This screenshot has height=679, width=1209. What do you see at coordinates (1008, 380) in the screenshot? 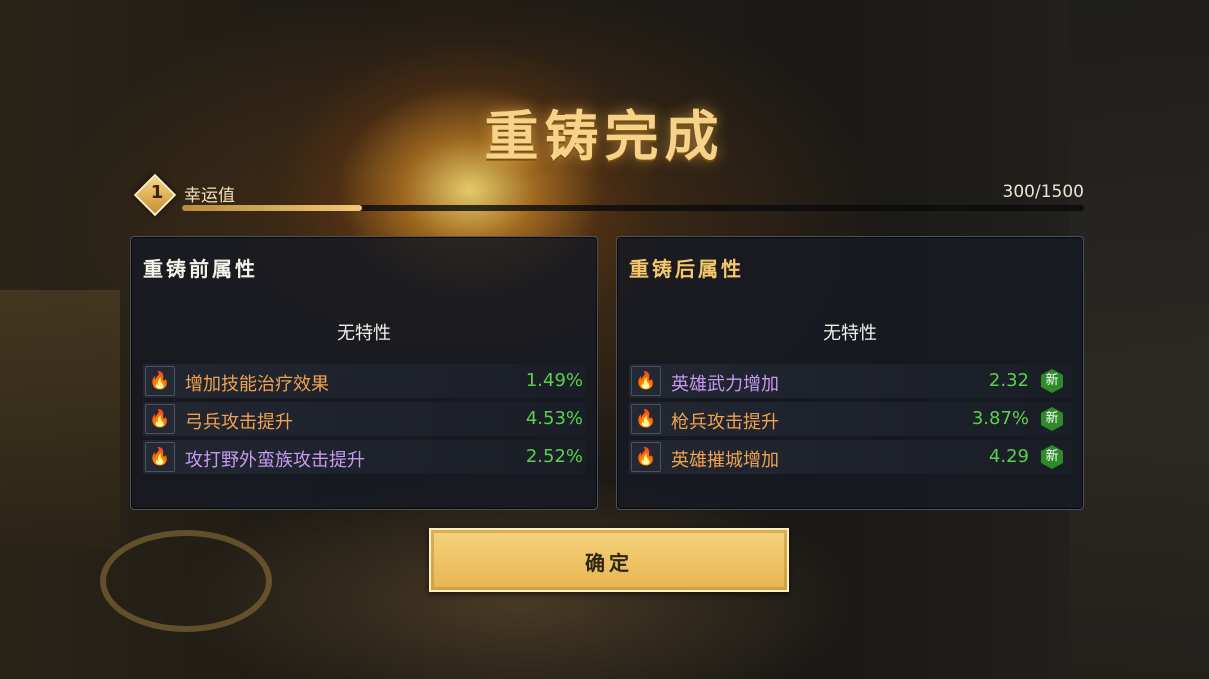
I see `attribute-value: 2.32` at bounding box center [1008, 380].